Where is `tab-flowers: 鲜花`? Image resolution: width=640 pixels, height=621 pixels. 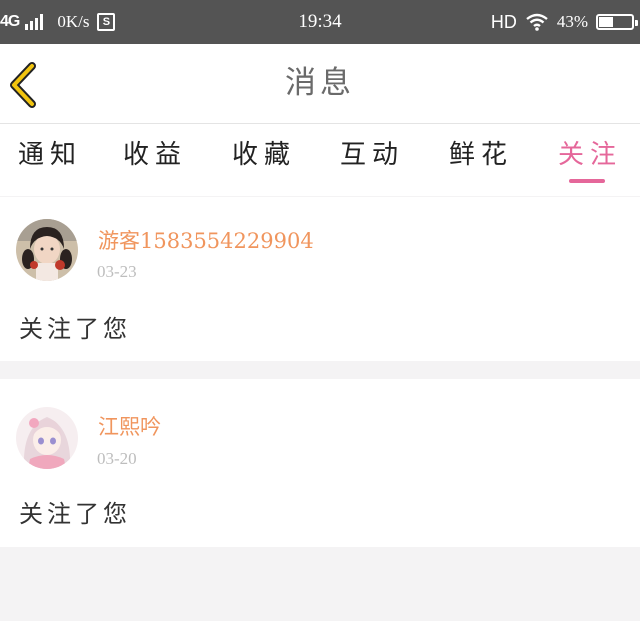 tab-flowers: 鲜花 is located at coordinates (481, 159).